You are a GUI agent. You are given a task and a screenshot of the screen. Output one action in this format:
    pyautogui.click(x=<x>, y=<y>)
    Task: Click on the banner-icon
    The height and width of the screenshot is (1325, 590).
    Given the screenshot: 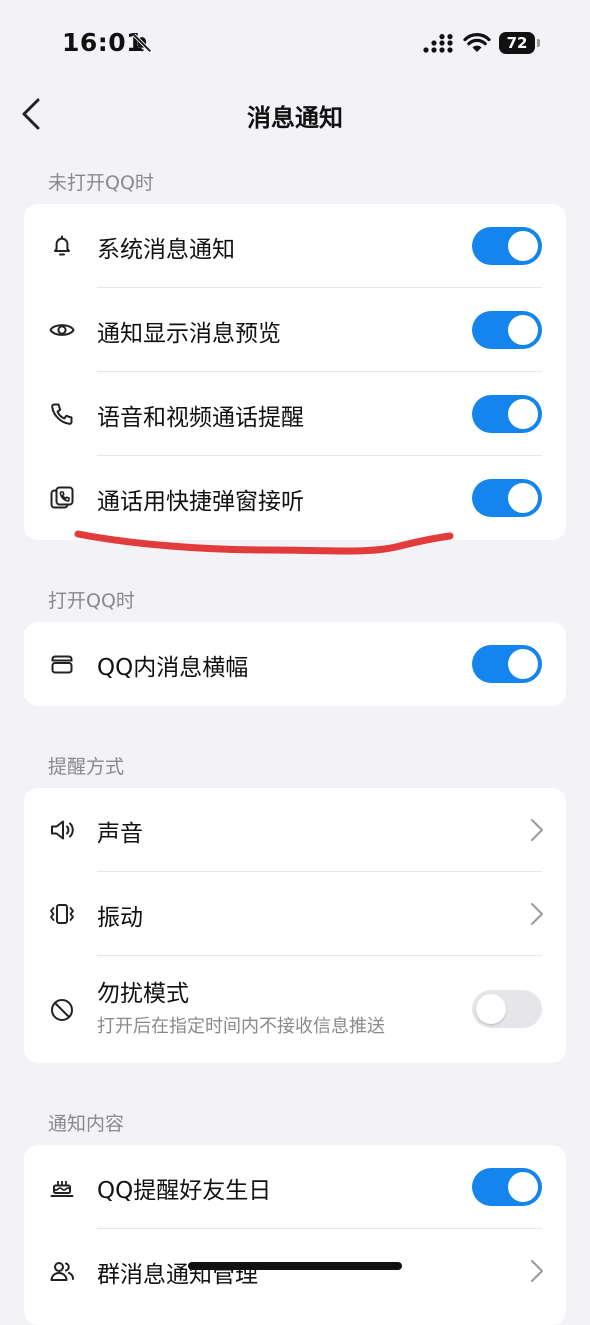 What is the action you would take?
    pyautogui.click(x=62, y=664)
    